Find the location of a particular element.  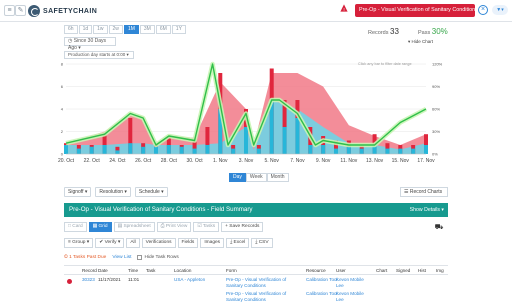

since-dropdown: ◷ Since 30 Days Ago ▾ is located at coordinates (90, 44).